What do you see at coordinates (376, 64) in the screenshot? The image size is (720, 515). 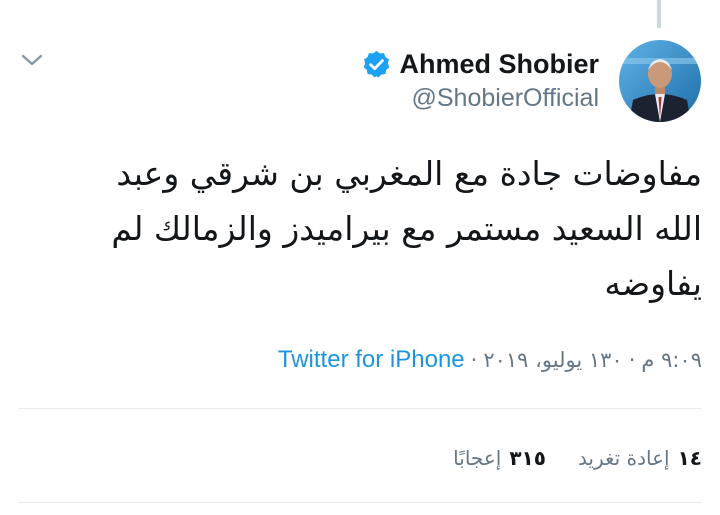 I see `verified-badge-icon` at bounding box center [376, 64].